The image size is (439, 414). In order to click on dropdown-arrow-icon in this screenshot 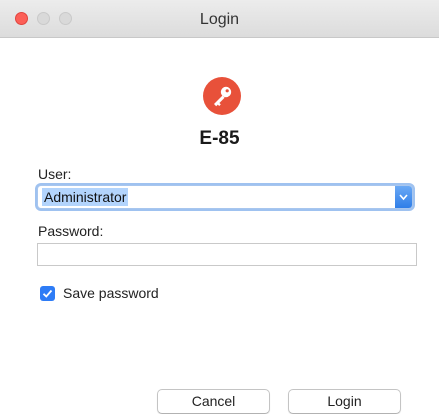, I will do `click(403, 197)`.